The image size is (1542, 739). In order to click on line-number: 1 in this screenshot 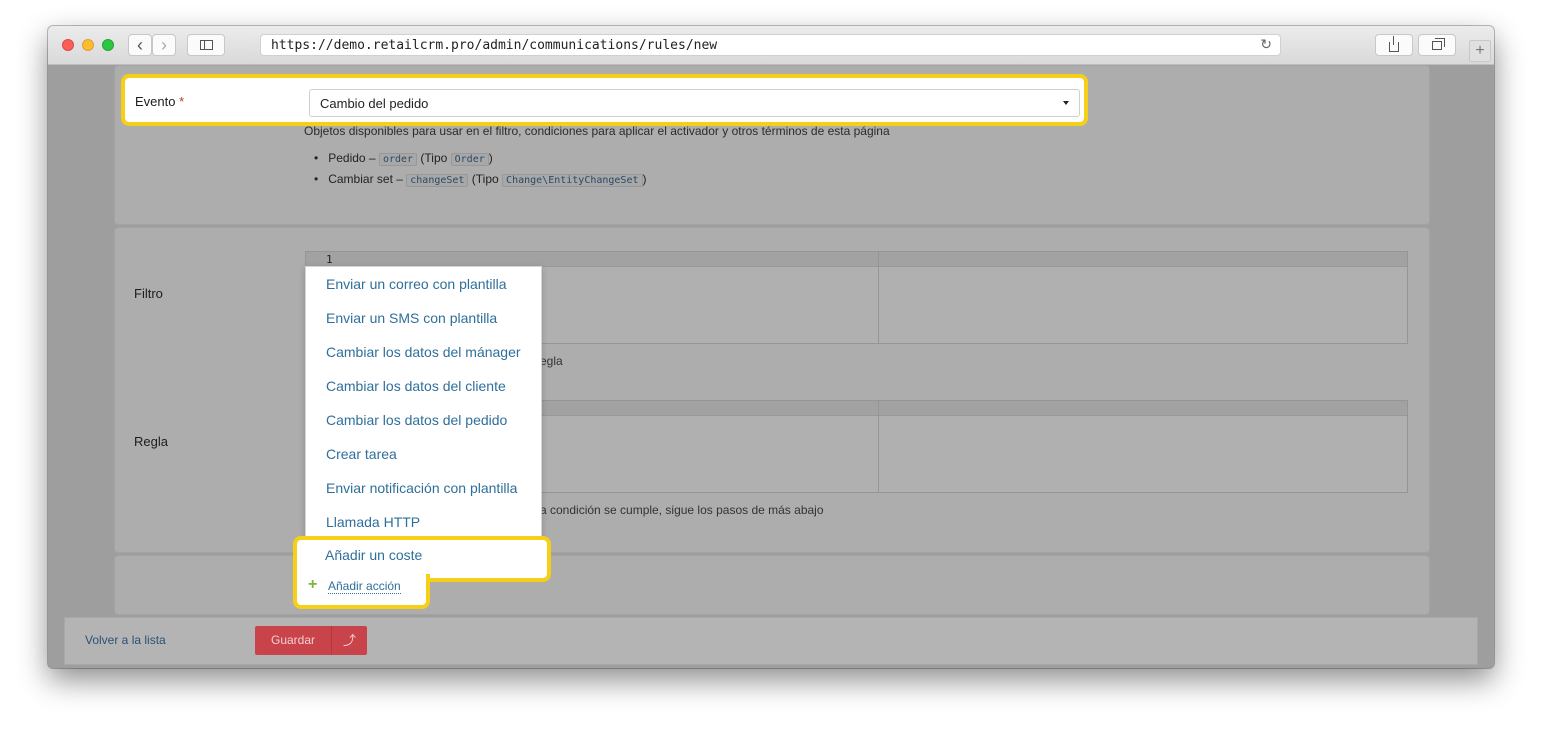, I will do `click(329, 259)`.